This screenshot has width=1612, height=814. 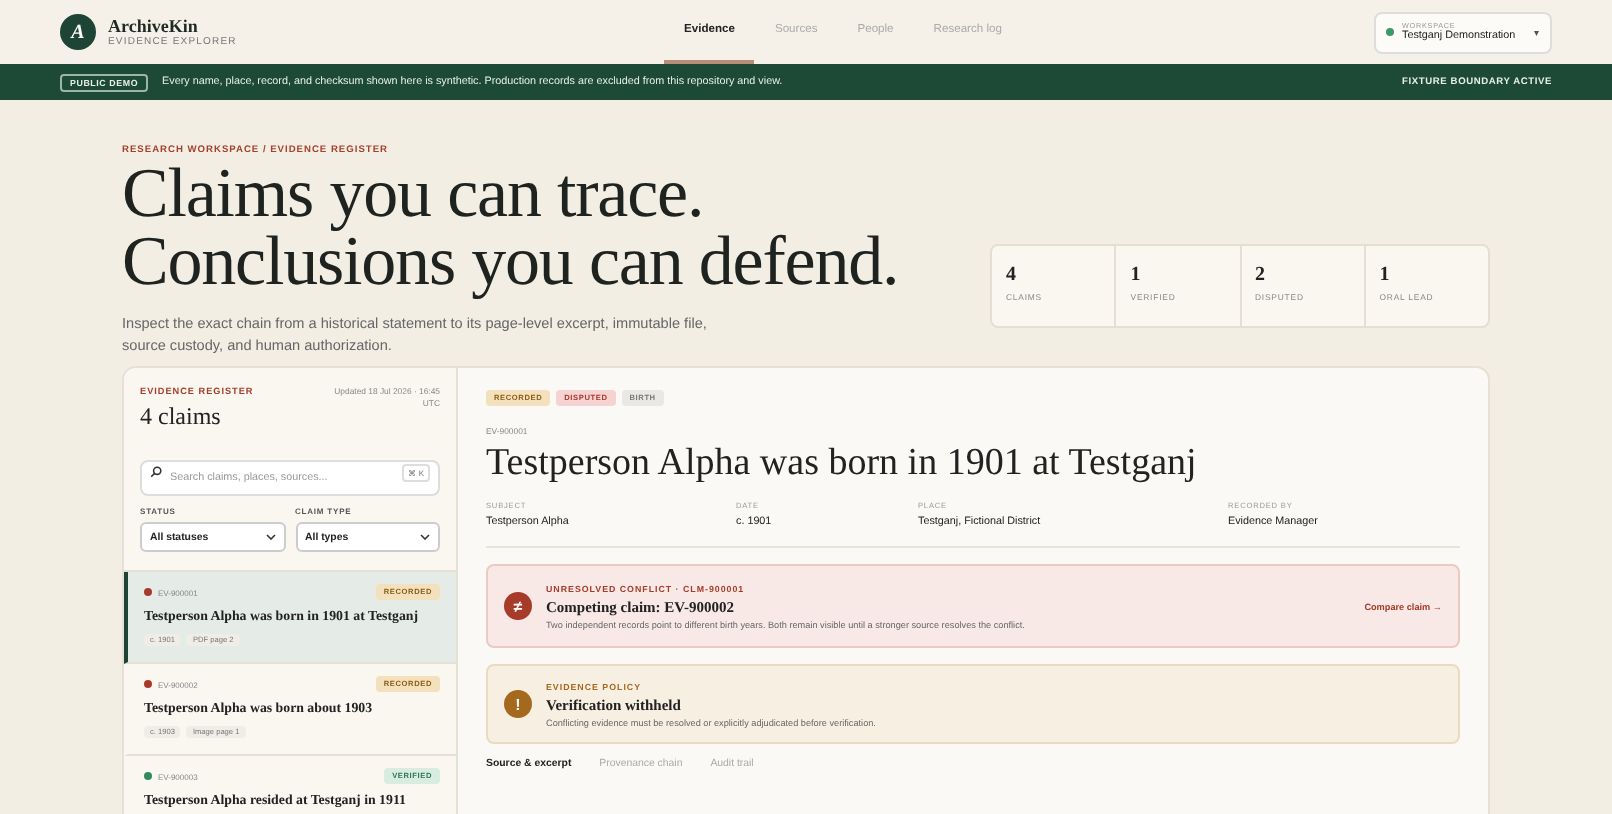 I want to click on alert-icon: !, so click(x=518, y=704).